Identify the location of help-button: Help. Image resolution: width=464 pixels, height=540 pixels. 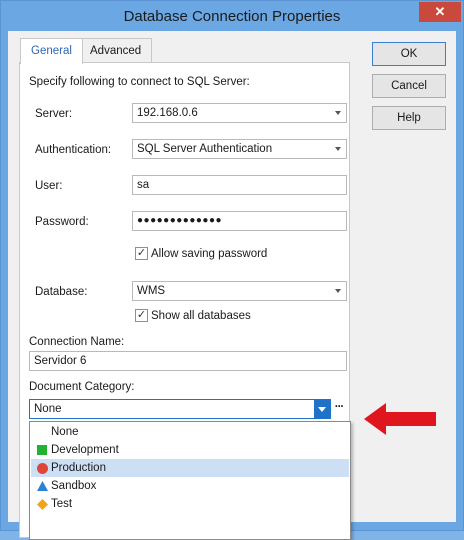
(409, 118).